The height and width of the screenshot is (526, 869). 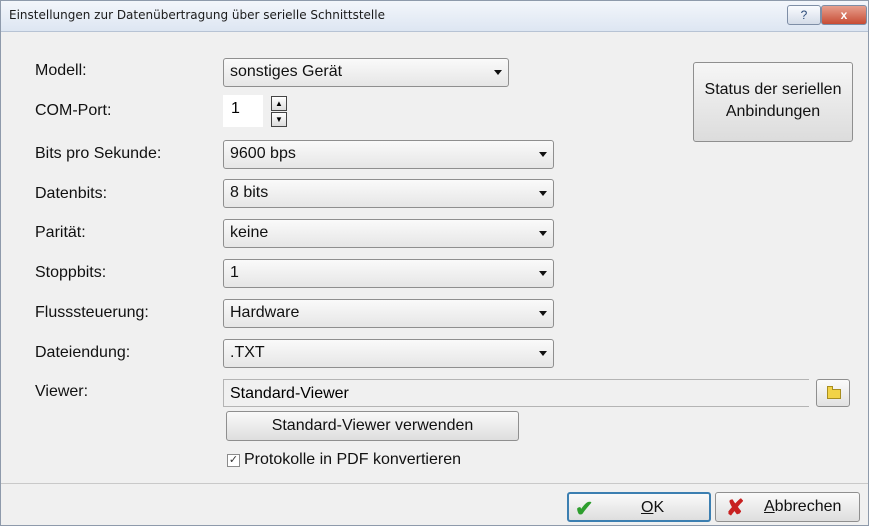 What do you see at coordinates (243, 111) in the screenshot?
I see `com-port-input: 1` at bounding box center [243, 111].